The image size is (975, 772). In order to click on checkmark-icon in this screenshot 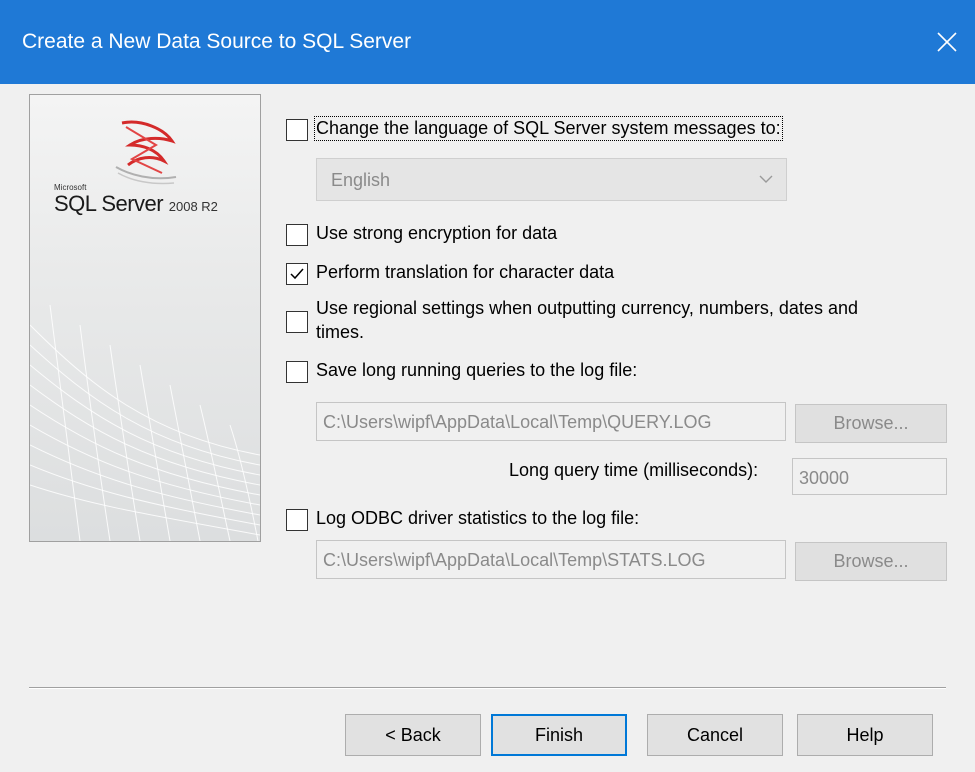, I will do `click(297, 274)`.